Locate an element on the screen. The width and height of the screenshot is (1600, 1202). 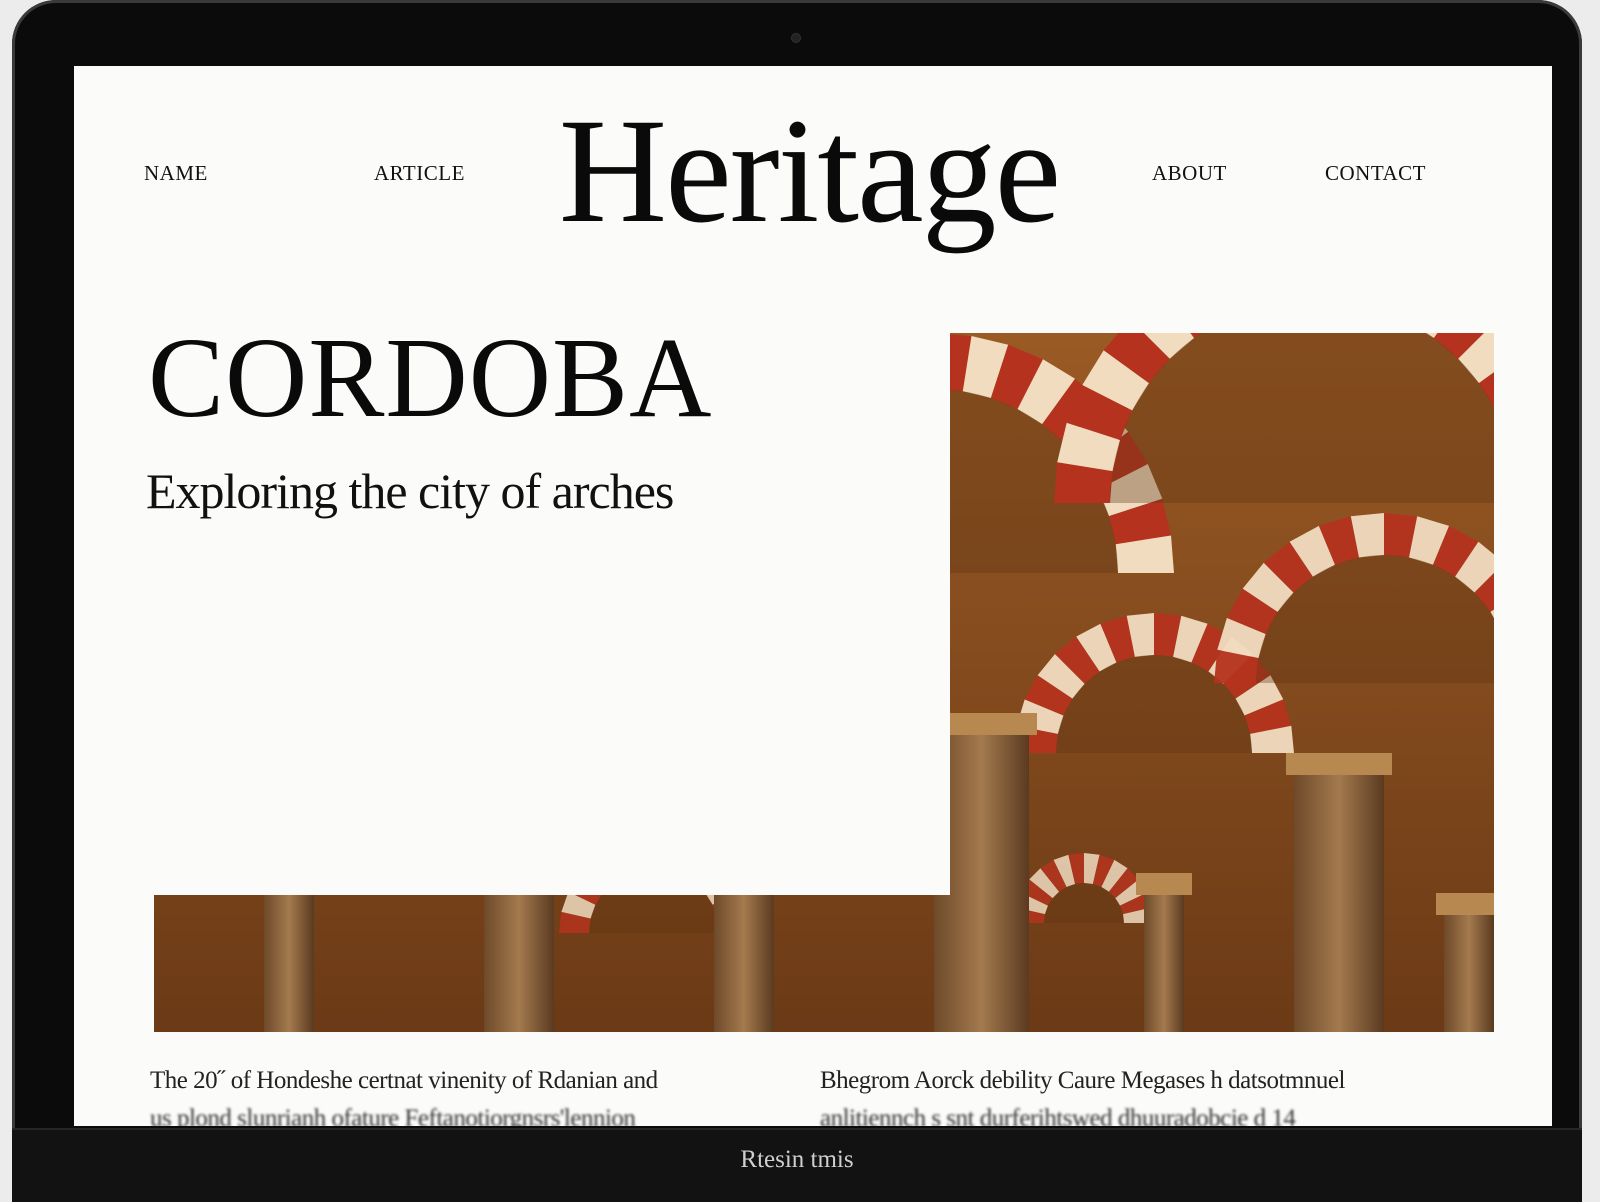
nav-link-article: ARTICLE is located at coordinates (419, 173).